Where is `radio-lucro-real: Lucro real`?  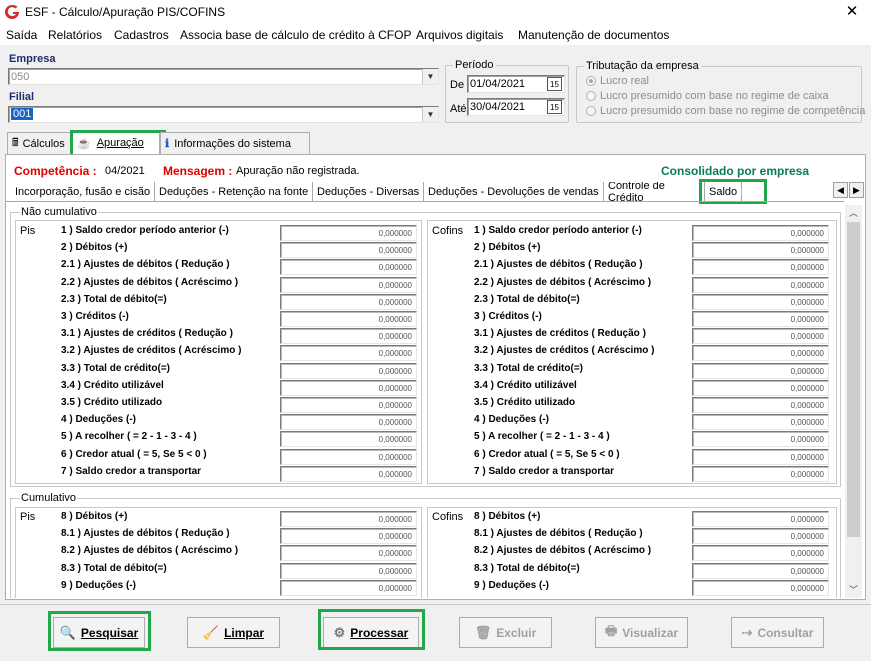 radio-lucro-real: Lucro real is located at coordinates (617, 81).